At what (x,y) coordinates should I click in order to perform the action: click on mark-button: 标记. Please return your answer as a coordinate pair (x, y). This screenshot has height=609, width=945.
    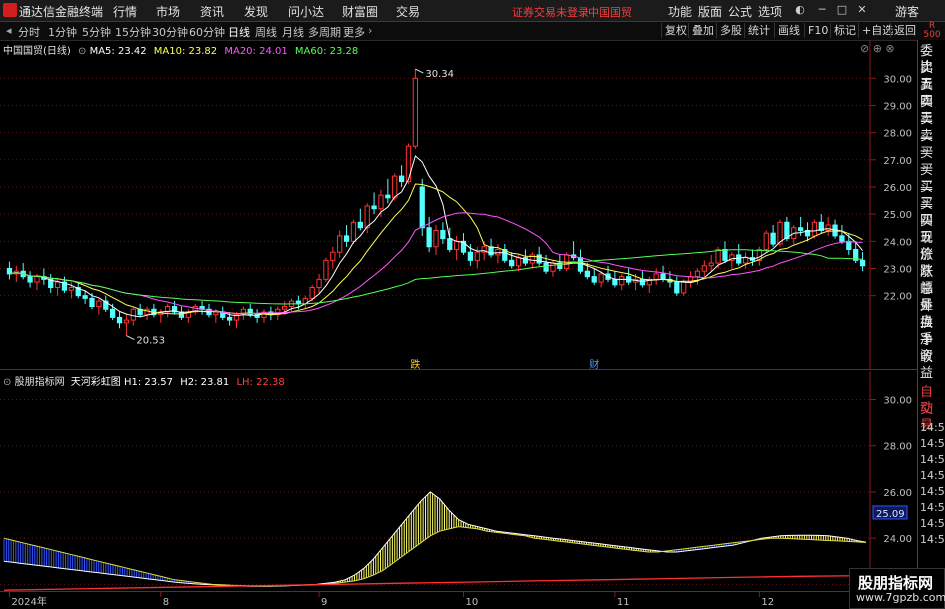
    Looking at the image, I should click on (844, 30).